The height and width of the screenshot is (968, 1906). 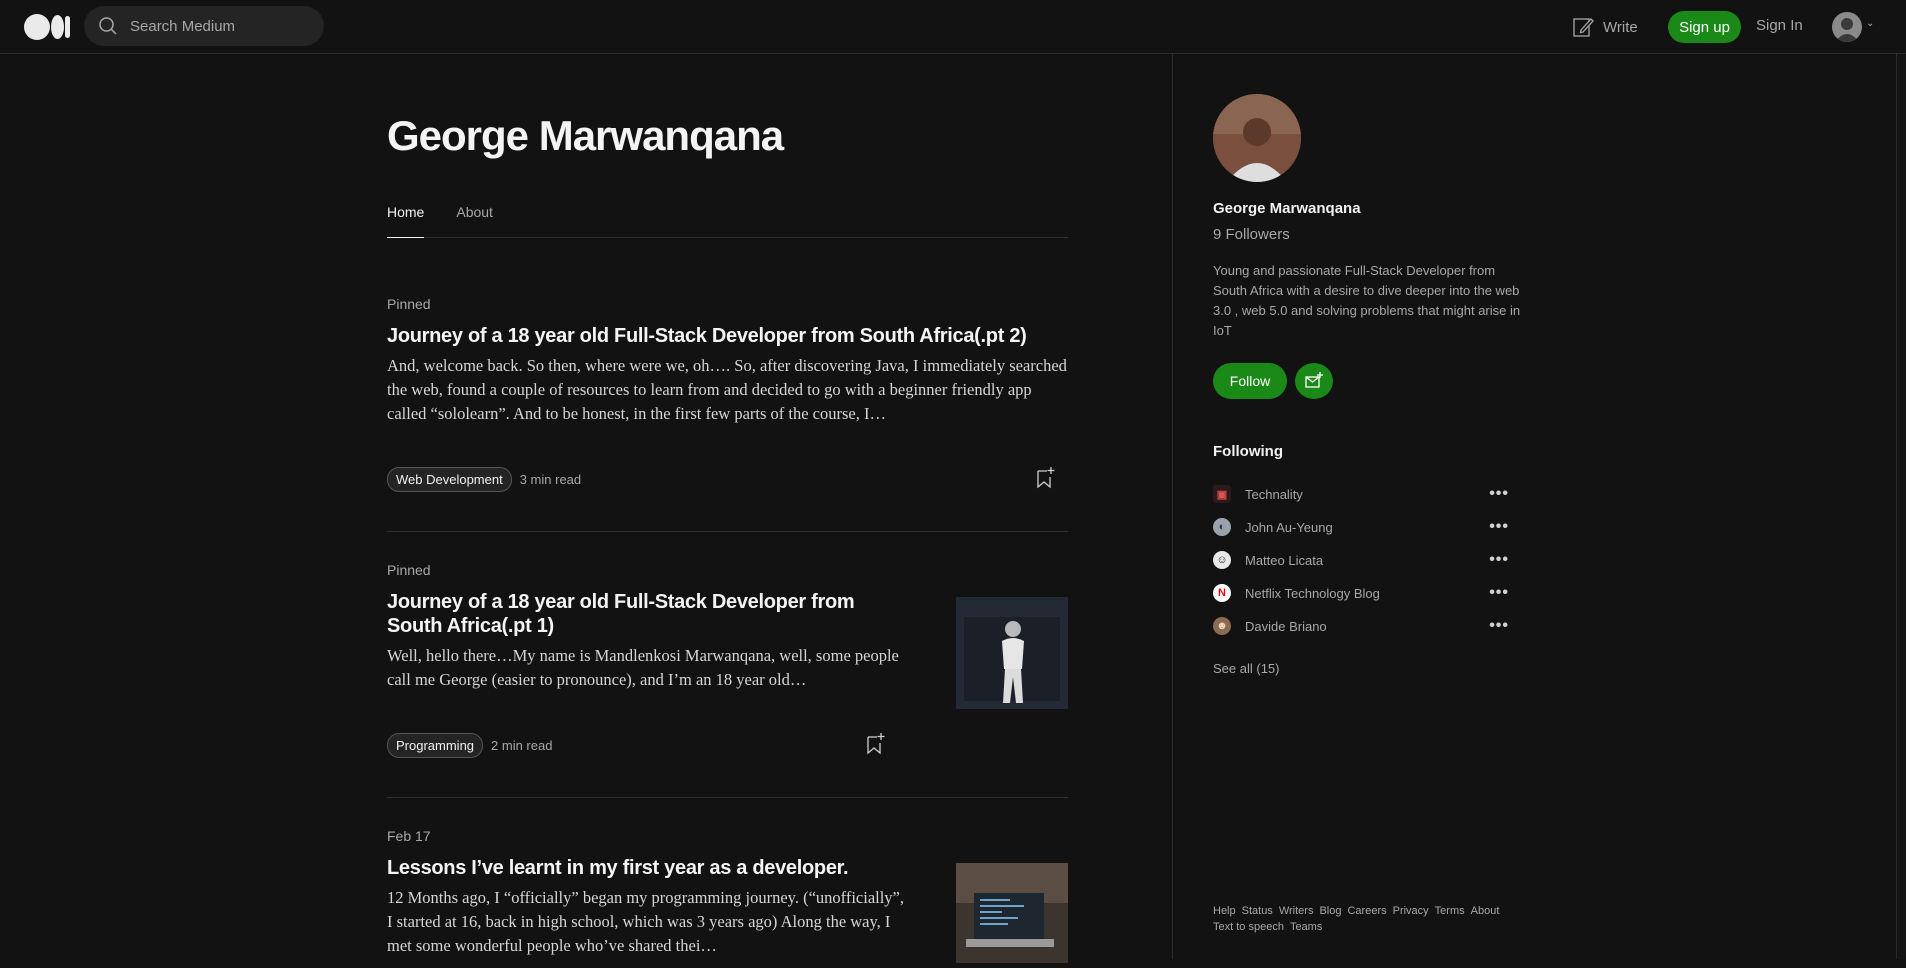 I want to click on footer-link-help: Help, so click(x=1224, y=911).